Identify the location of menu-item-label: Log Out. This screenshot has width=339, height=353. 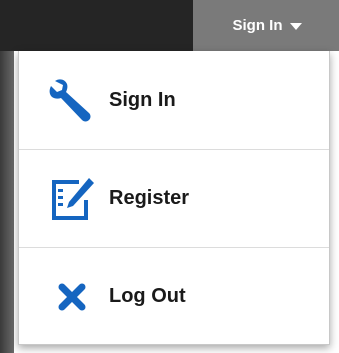
(147, 296).